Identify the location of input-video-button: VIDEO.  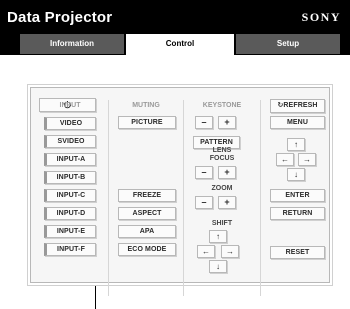
(70, 123).